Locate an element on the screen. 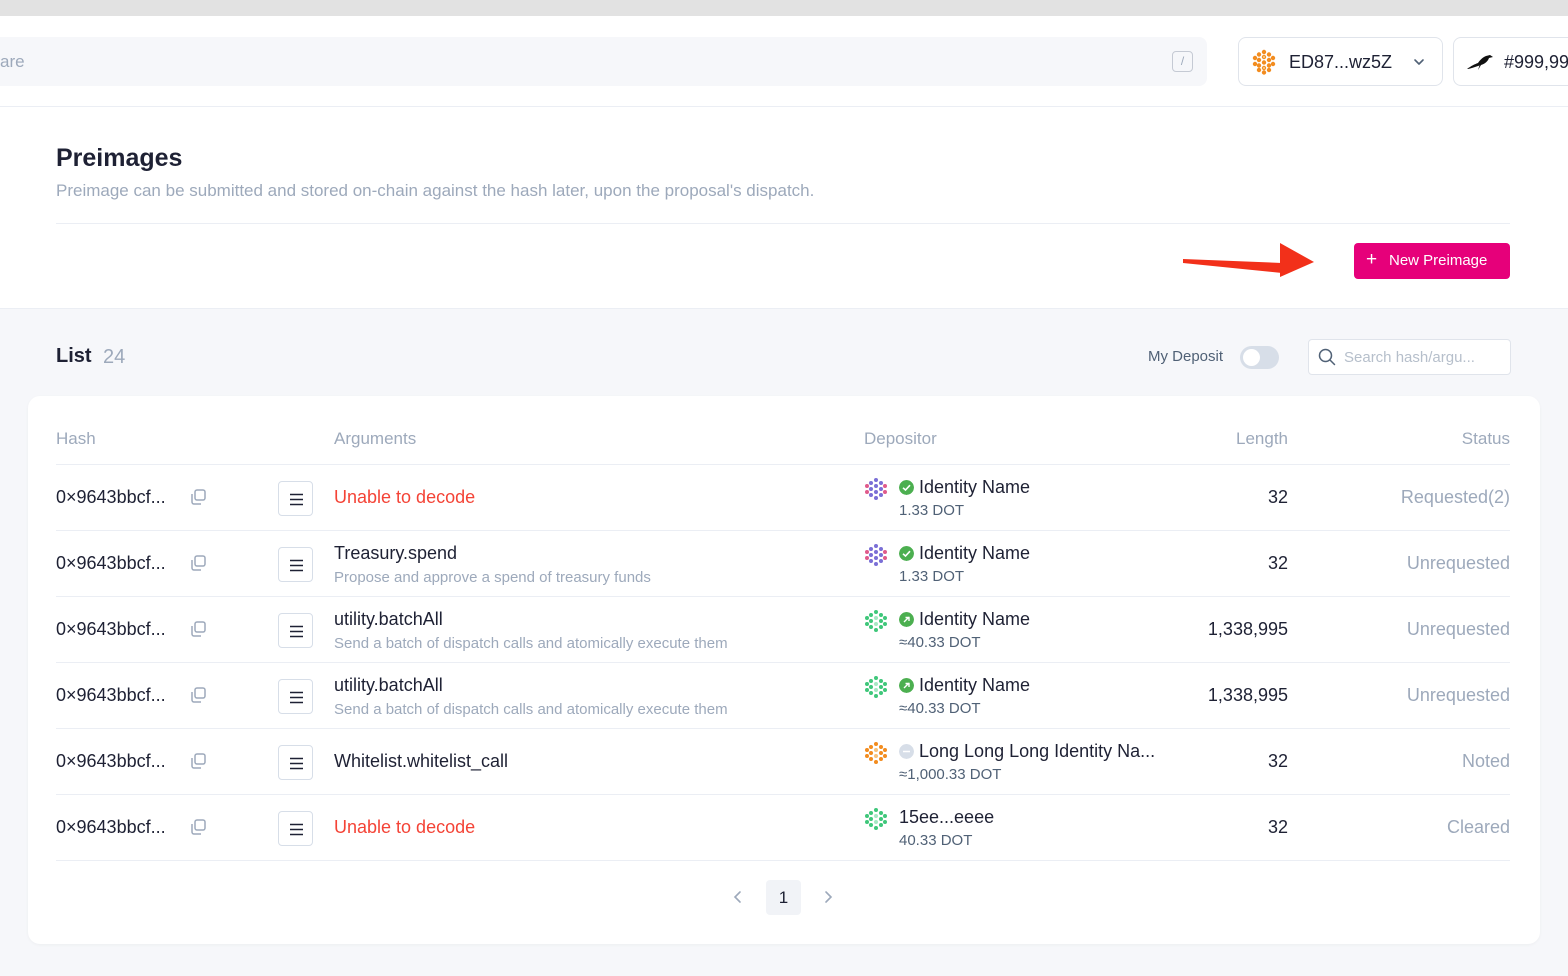 The width and height of the screenshot is (1568, 976). toggle-knob is located at coordinates (1251, 357).